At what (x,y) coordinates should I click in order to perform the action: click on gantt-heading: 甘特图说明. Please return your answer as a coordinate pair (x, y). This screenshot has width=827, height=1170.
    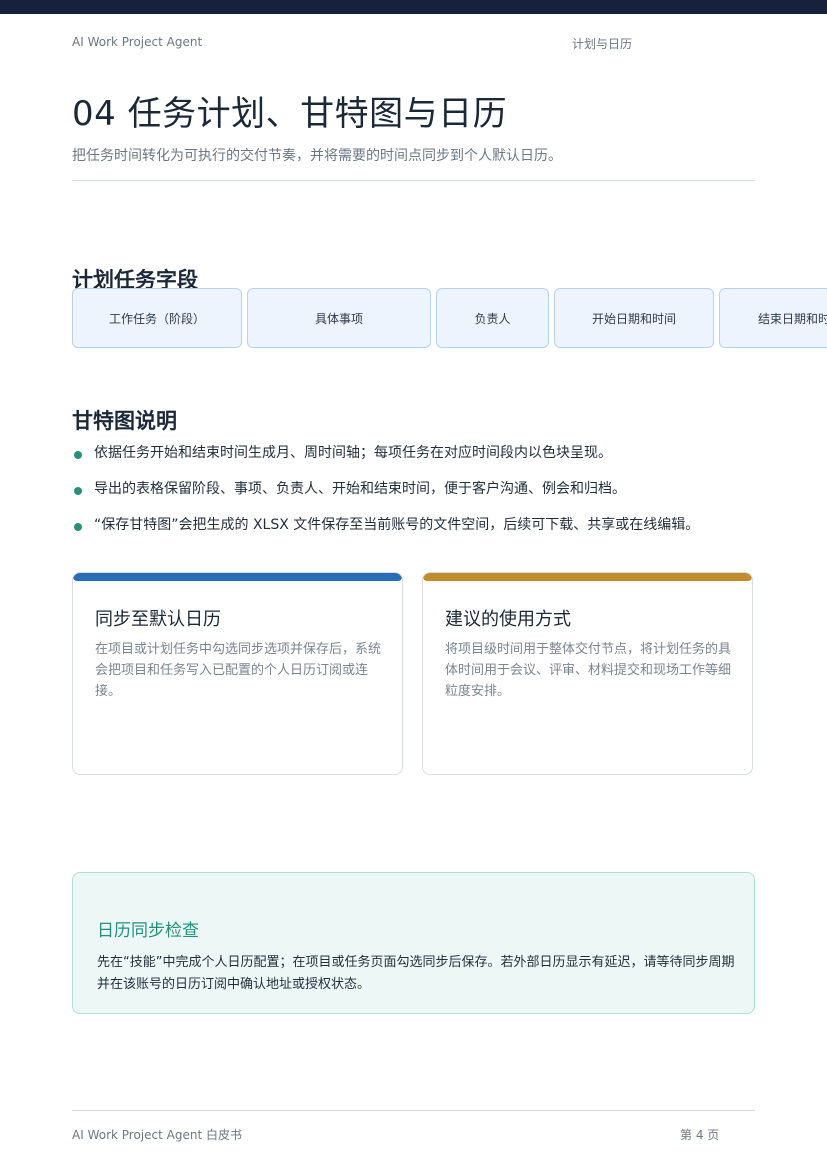
    Looking at the image, I should click on (124, 421).